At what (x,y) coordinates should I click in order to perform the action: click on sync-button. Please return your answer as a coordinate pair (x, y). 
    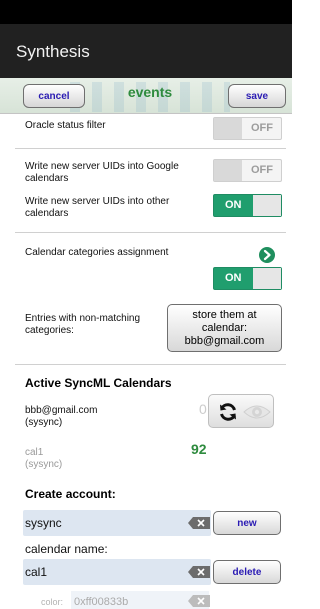
    Looking at the image, I should click on (241, 411).